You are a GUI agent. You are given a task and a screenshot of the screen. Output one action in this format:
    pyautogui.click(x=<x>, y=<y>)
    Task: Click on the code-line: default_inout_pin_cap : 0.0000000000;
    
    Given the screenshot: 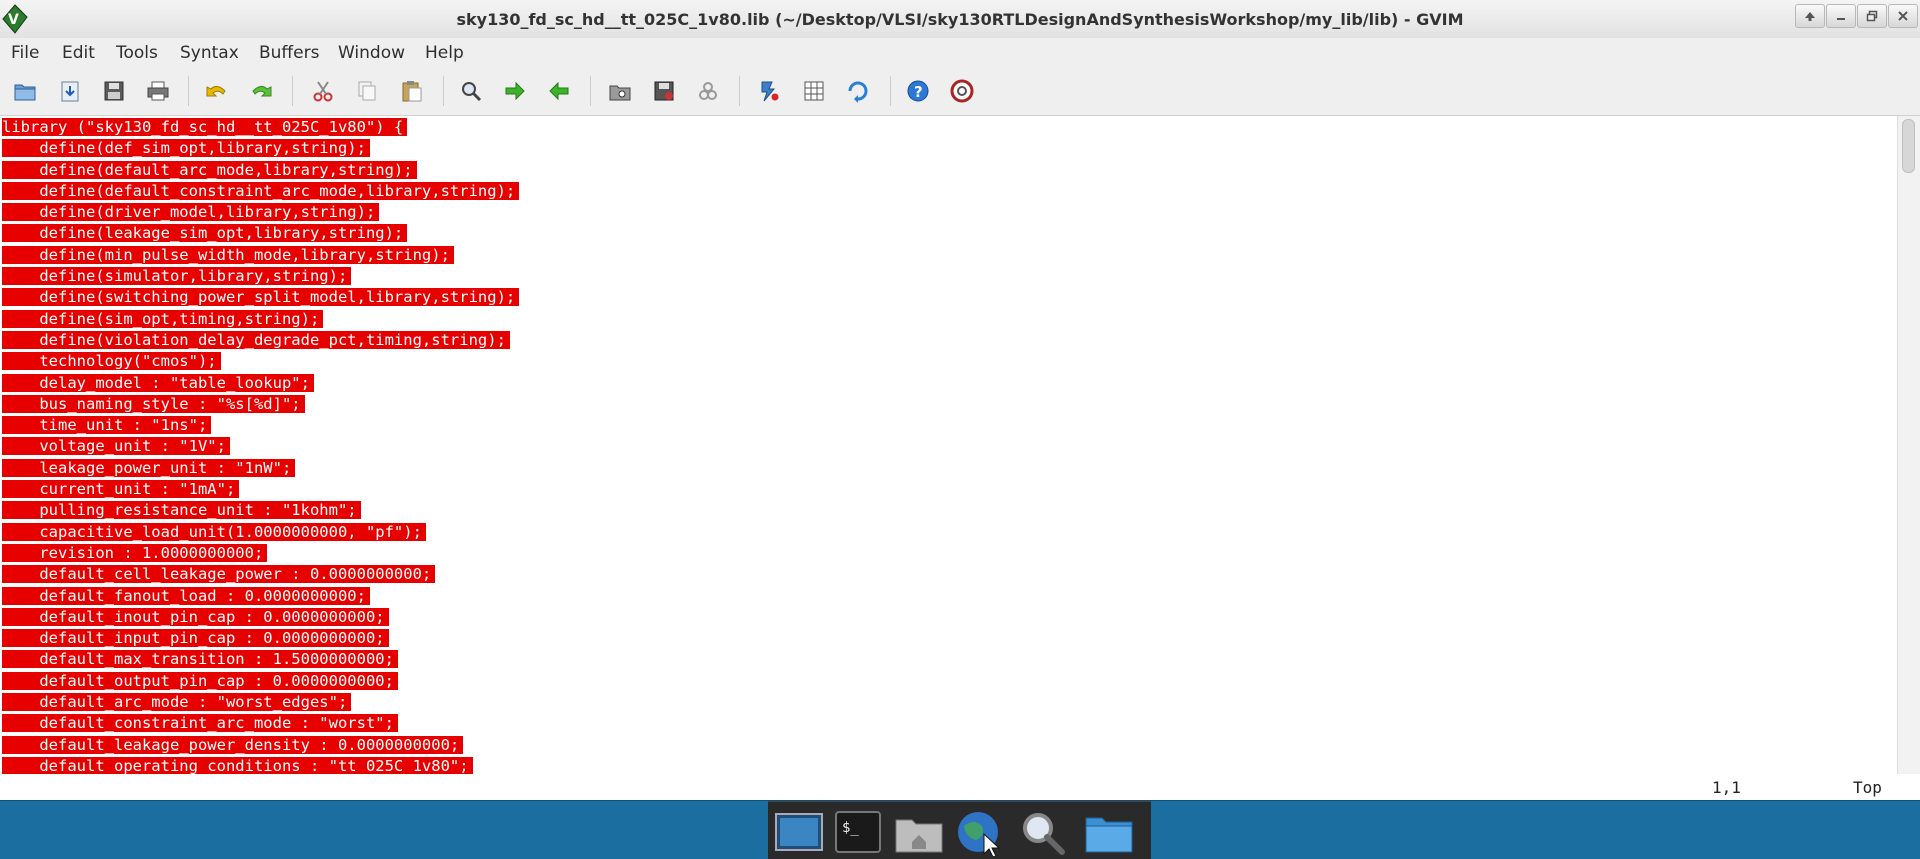 What is the action you would take?
    pyautogui.click(x=260, y=617)
    